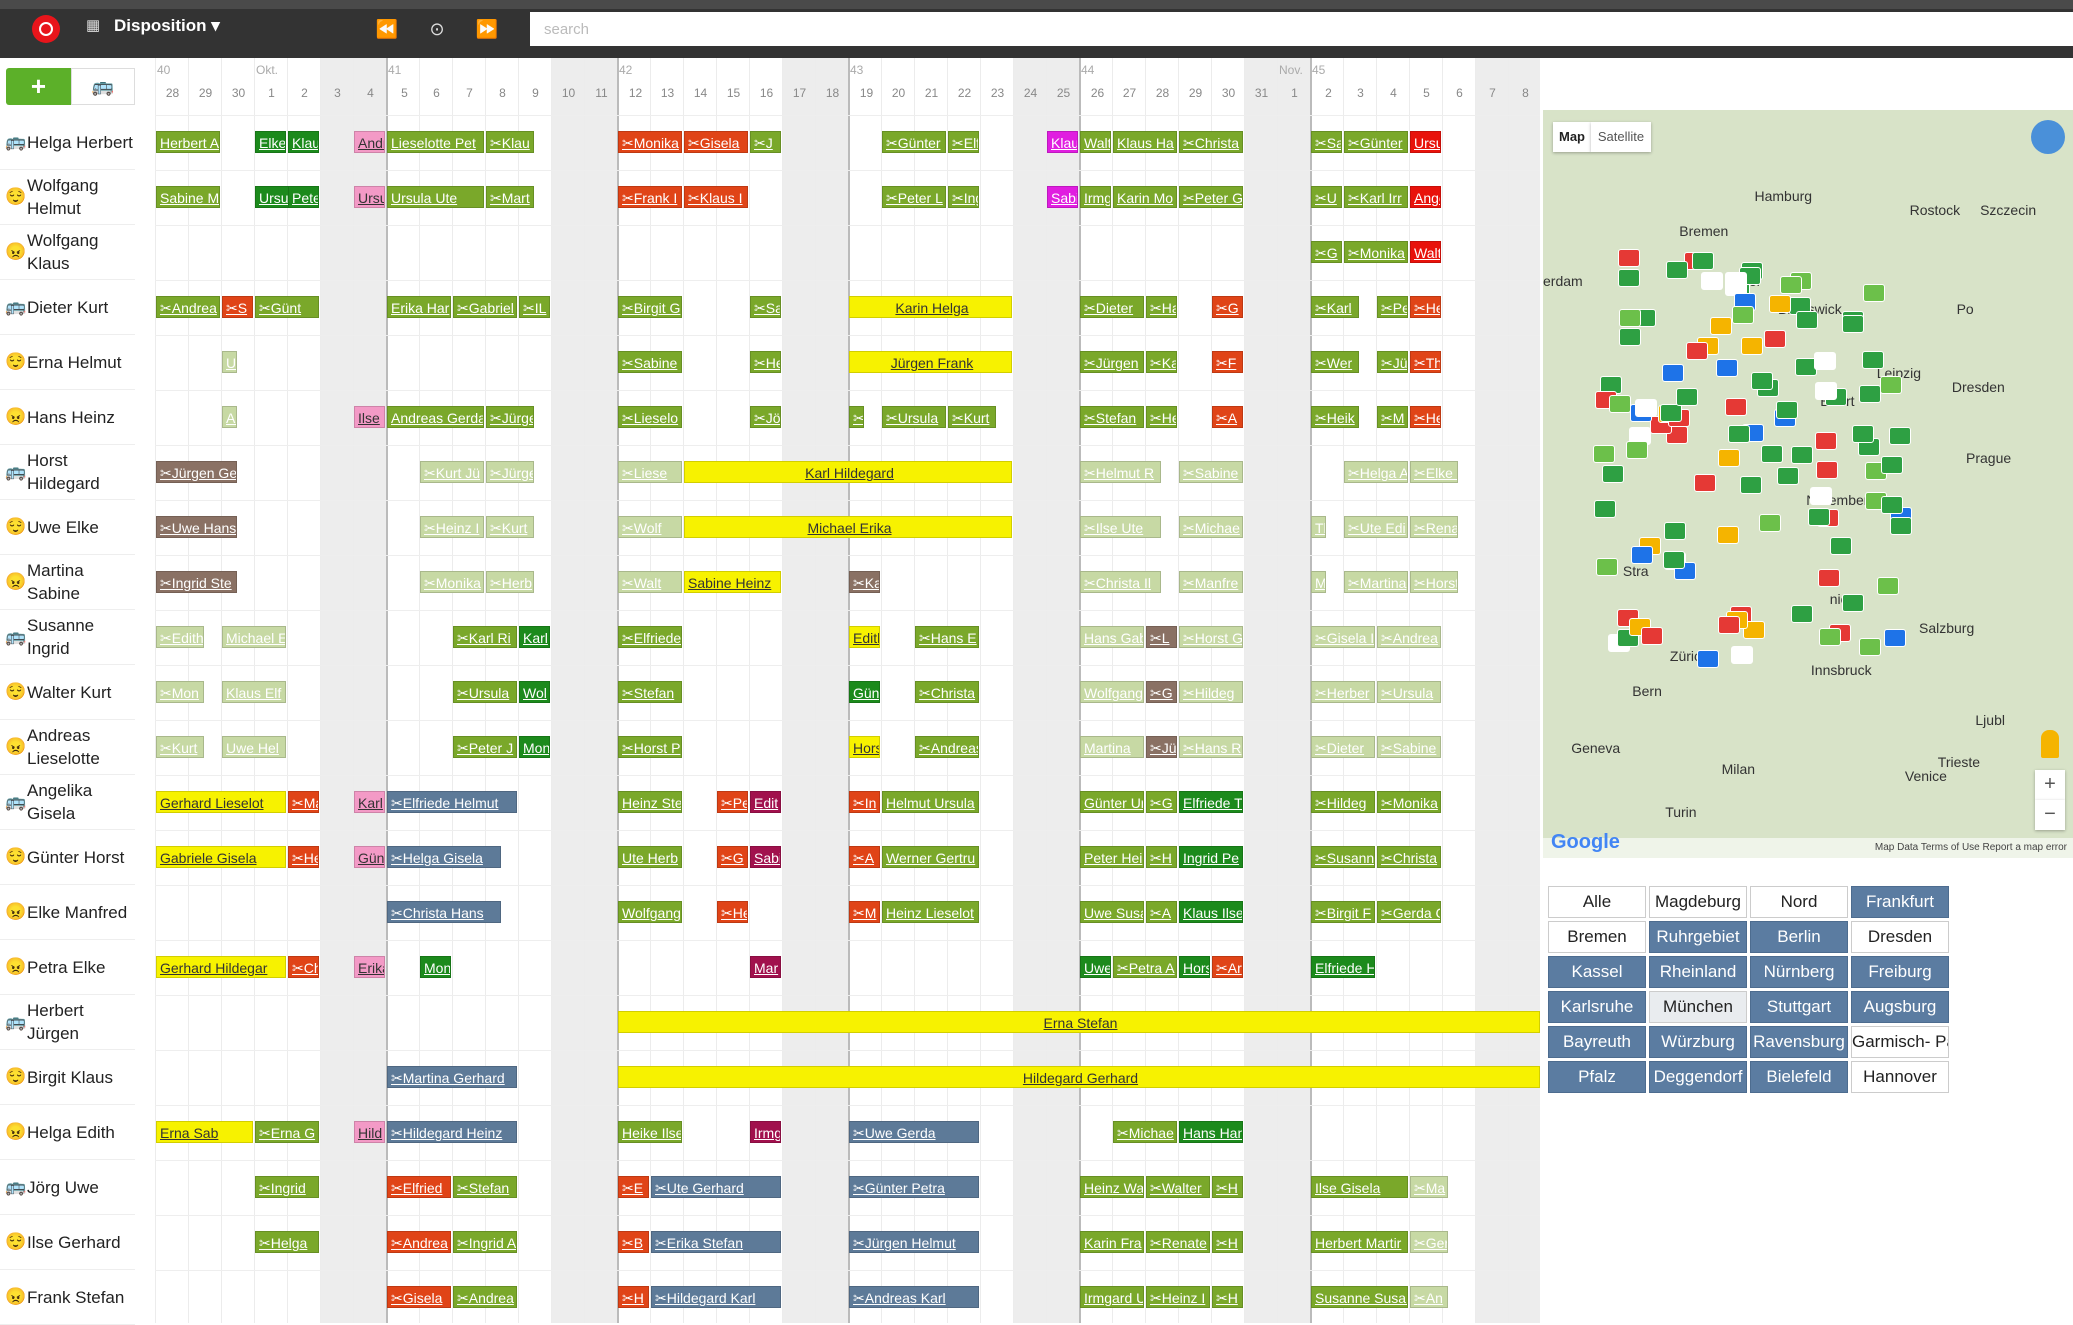 The image size is (2073, 1325). I want to click on schedule-block: Irmgard U, so click(1112, 1297).